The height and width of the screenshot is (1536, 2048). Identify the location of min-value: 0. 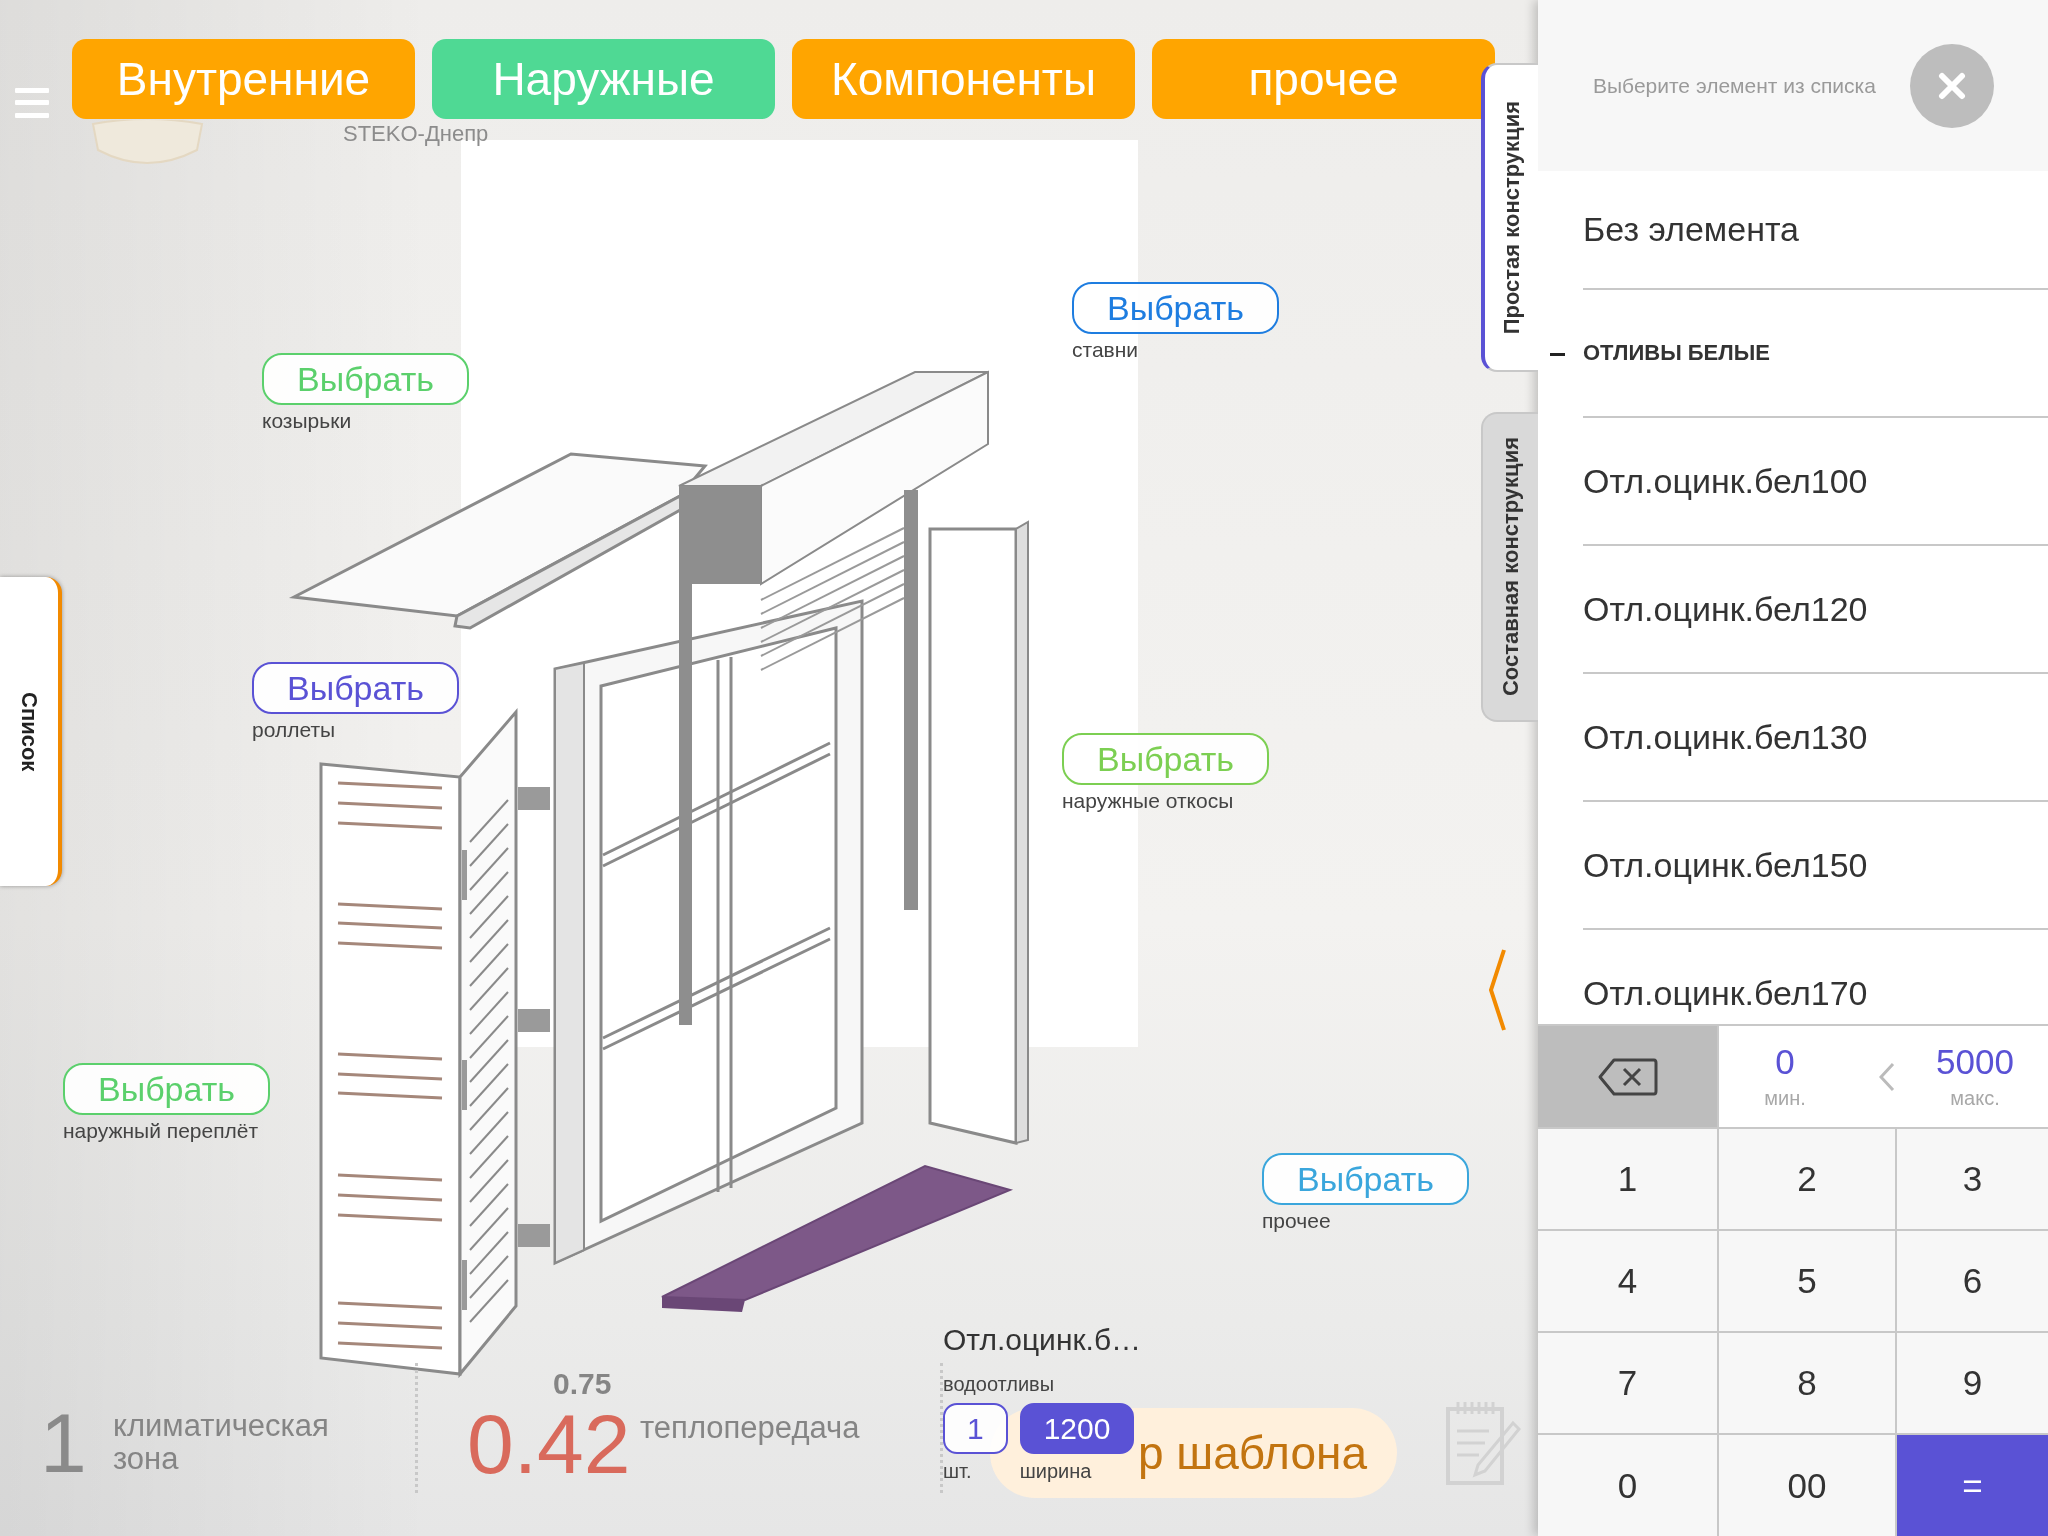
(1785, 1062).